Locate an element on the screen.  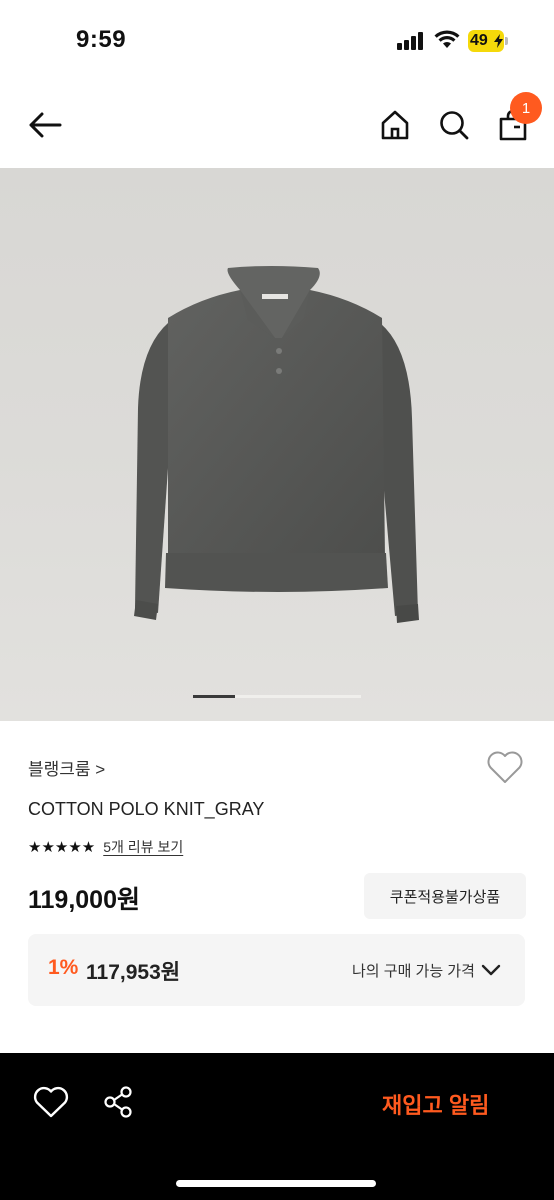
share-button is located at coordinates (119, 1102).